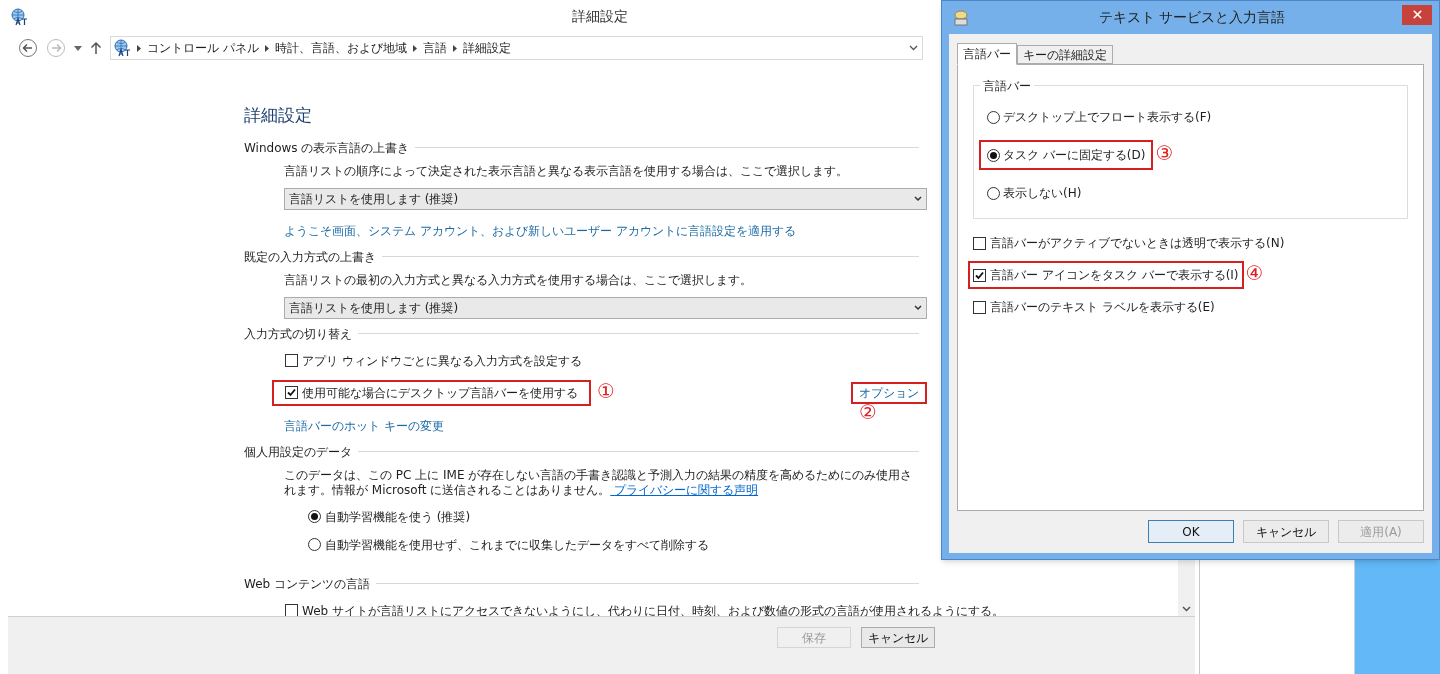 This screenshot has height=674, width=1440. Describe the element at coordinates (1007, 86) in the screenshot. I see `group-title: 言語バー` at that location.